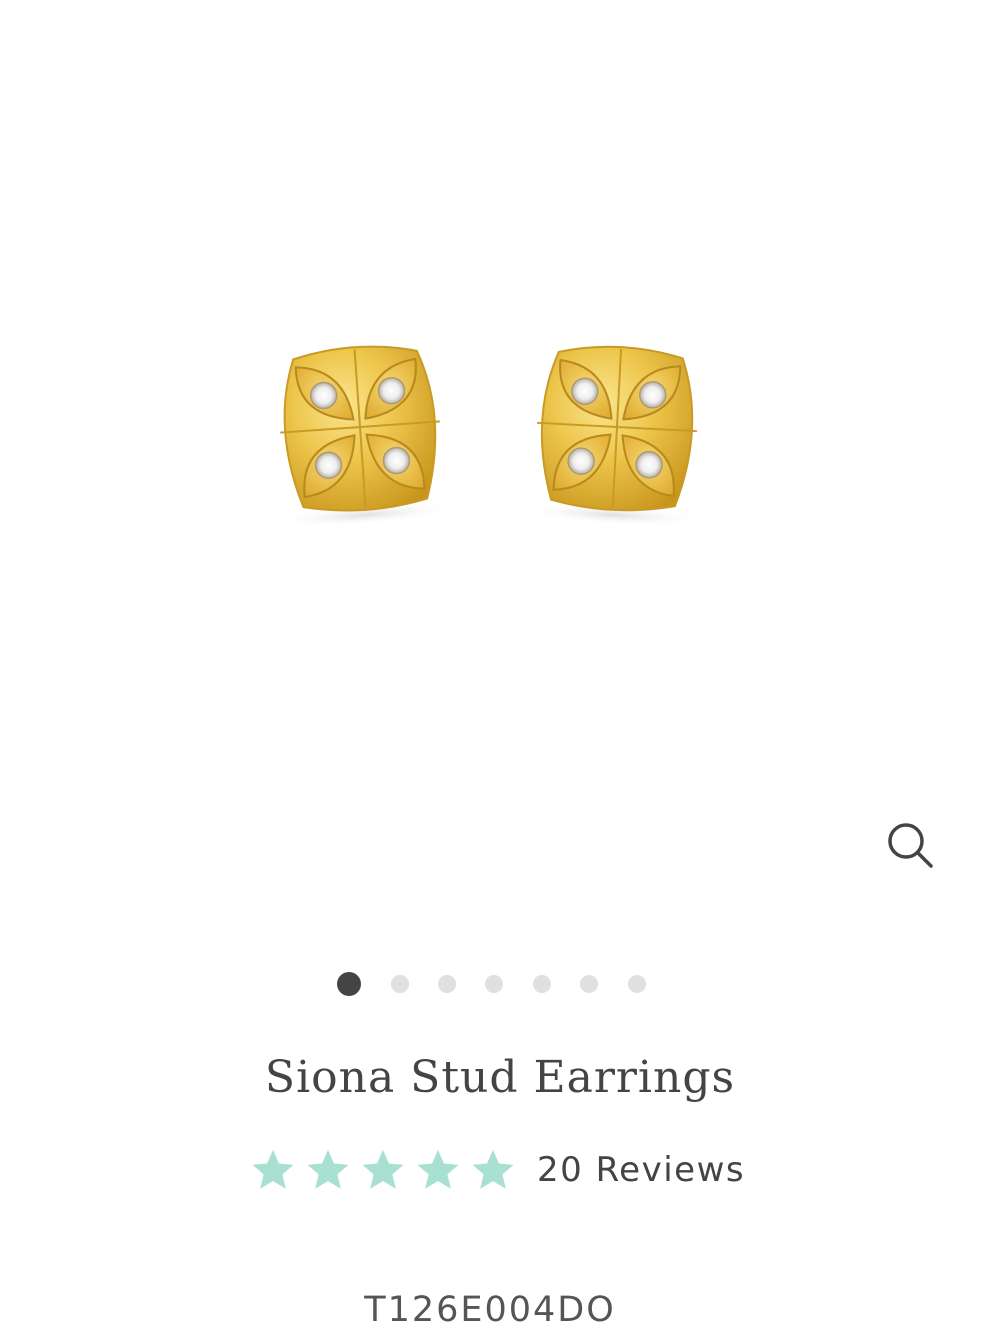  I want to click on product-title: Siona Stud Earrings, so click(500, 1077).